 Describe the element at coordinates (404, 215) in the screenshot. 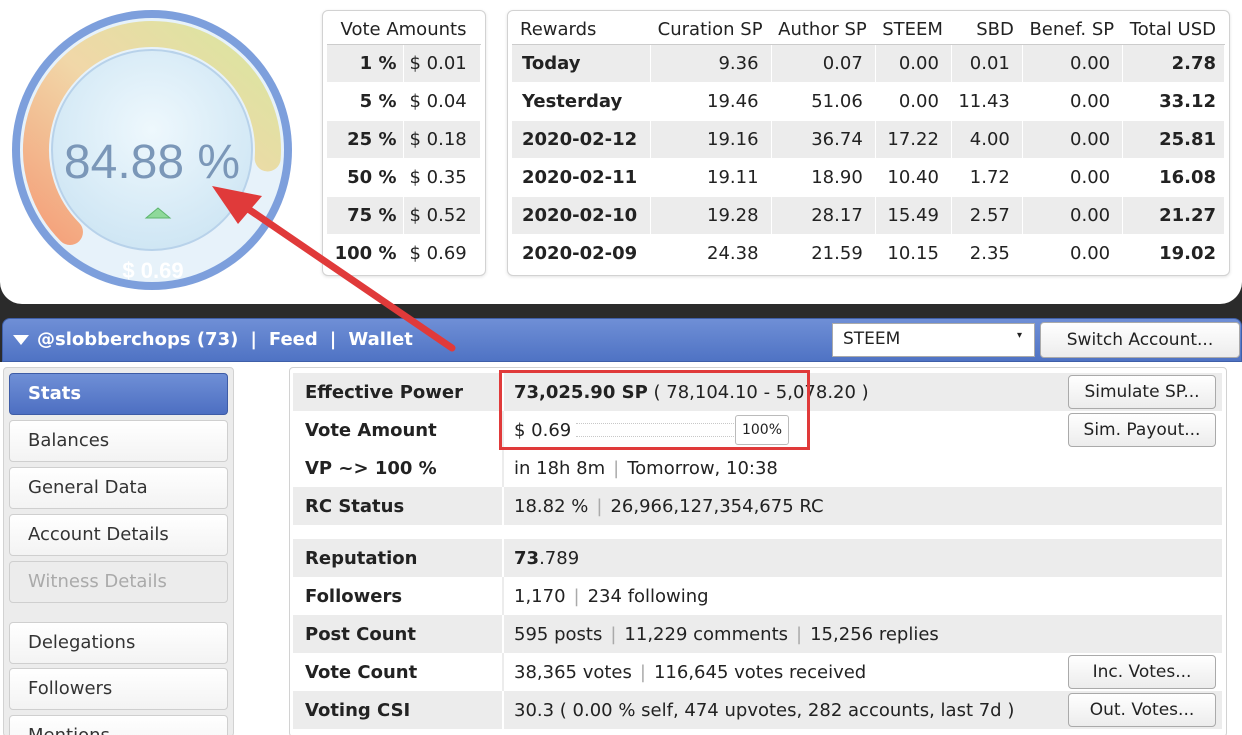

I see `table-row: 75 % $ 0.52` at that location.